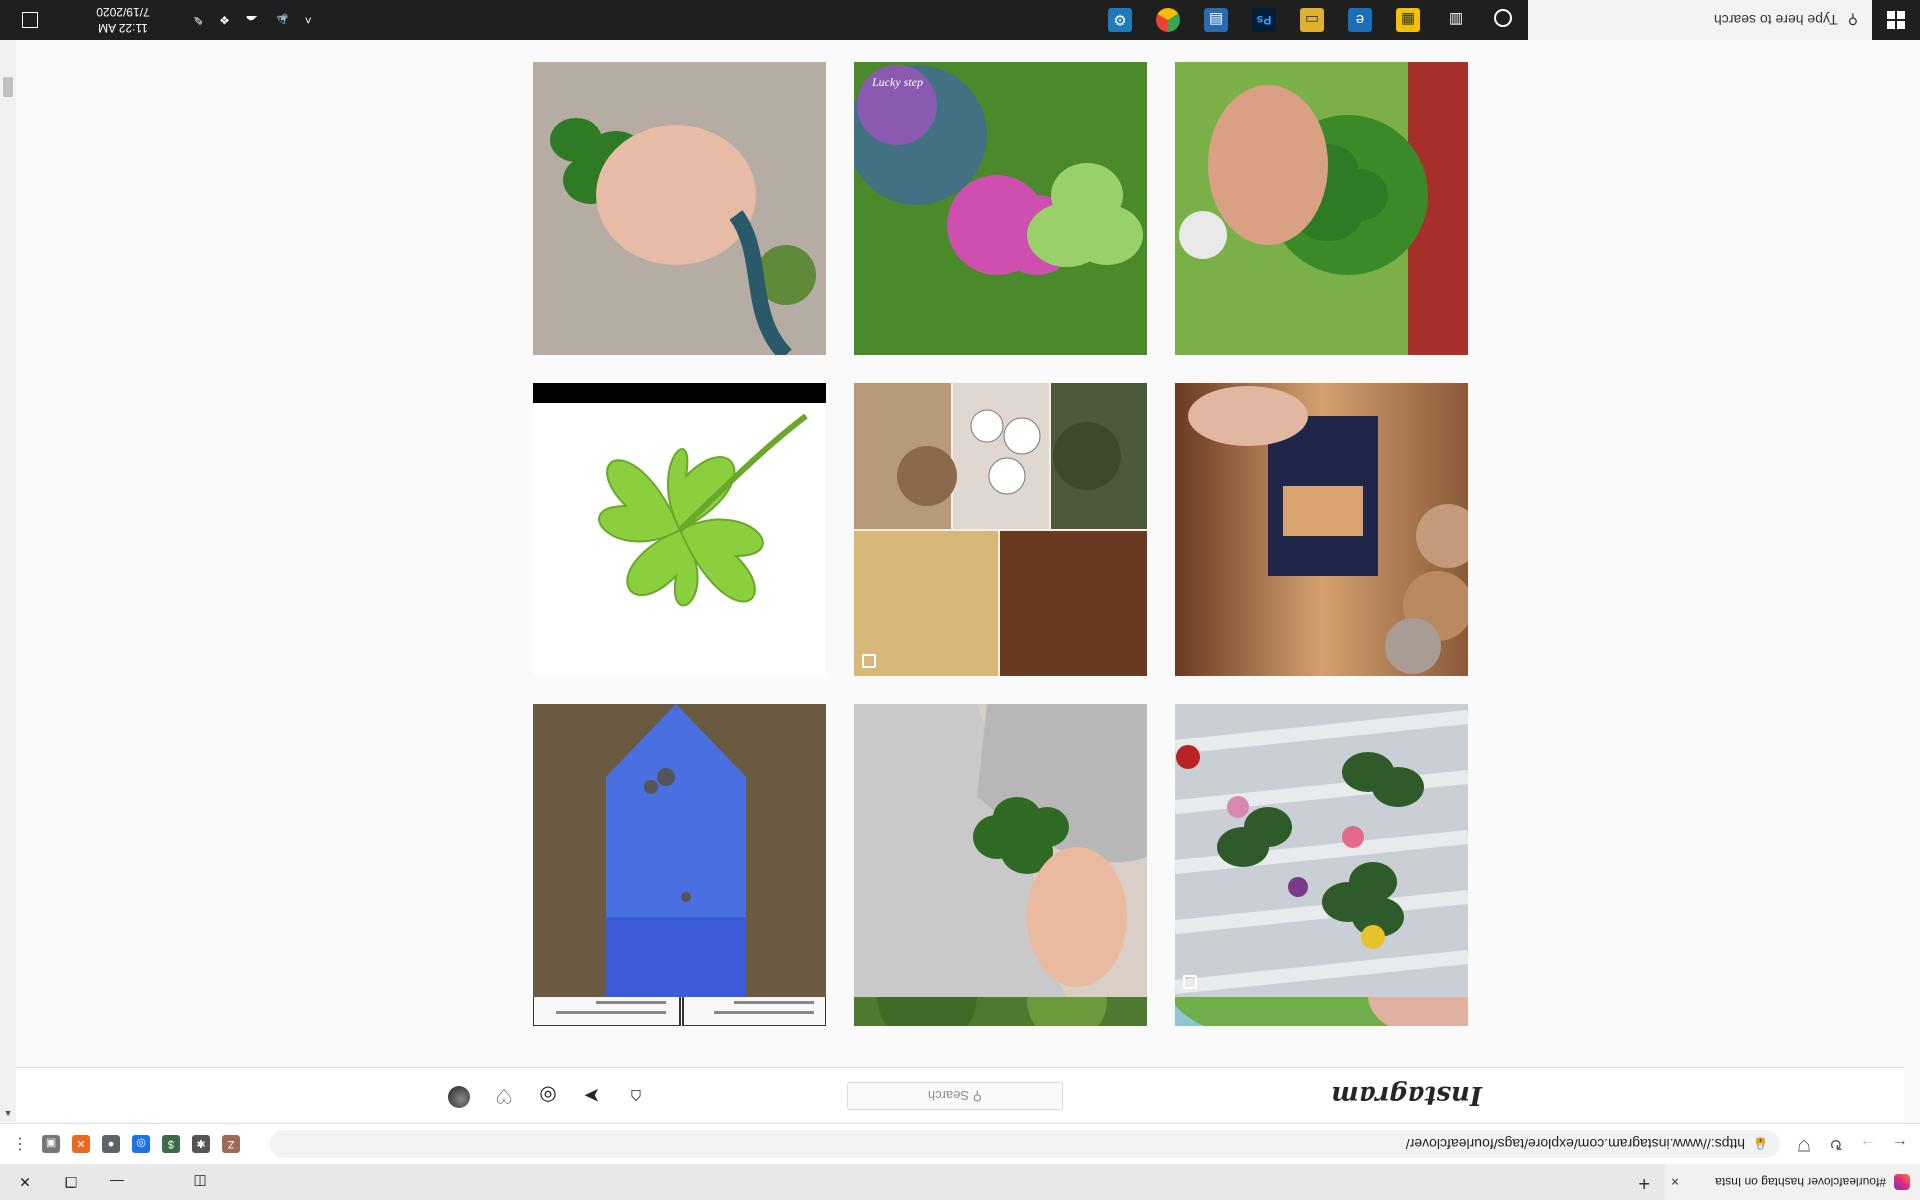 This screenshot has height=1200, width=1920. I want to click on clock-date: 7/19/2020, so click(123, 12).